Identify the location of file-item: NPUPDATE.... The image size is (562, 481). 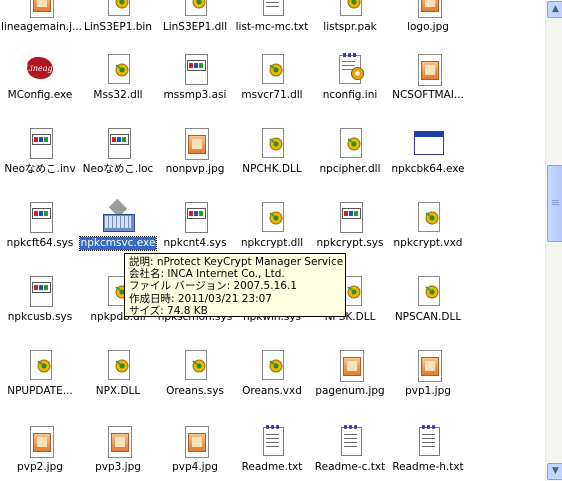
(40, 373).